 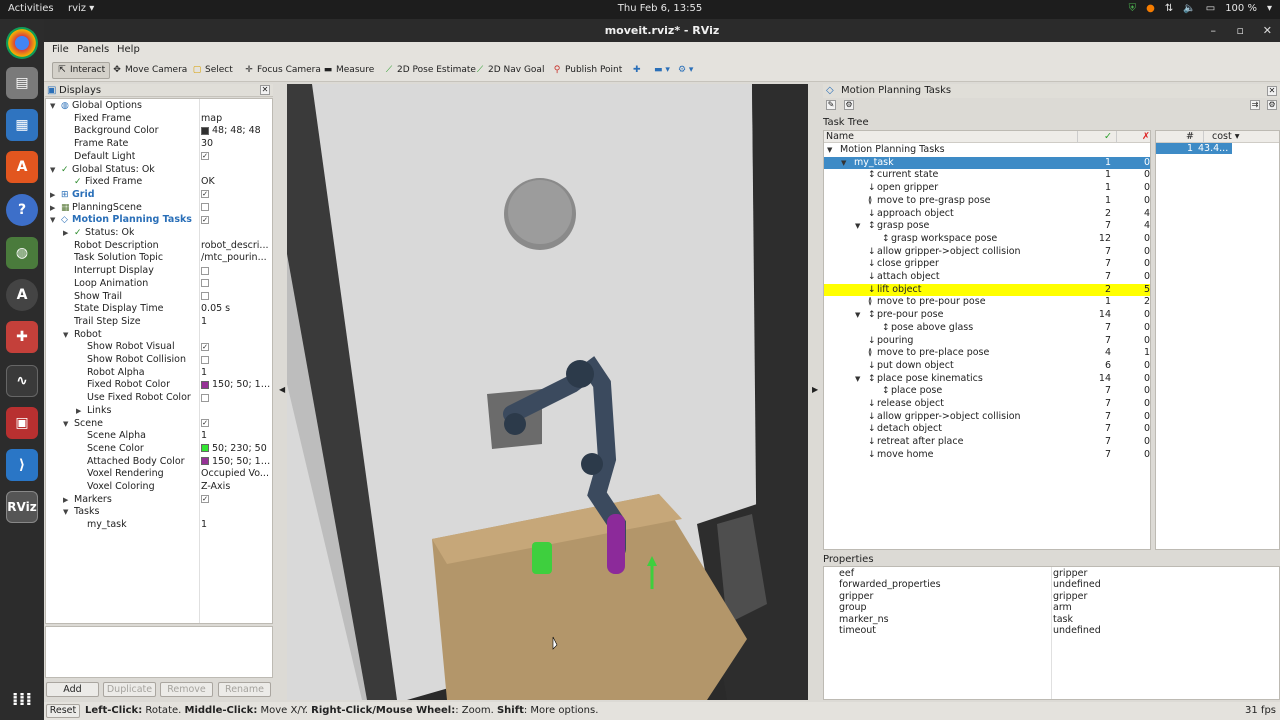 I want to click on display-row: ▼ ◇ Motion Planning Tasks ✓, so click(x=159, y=220).